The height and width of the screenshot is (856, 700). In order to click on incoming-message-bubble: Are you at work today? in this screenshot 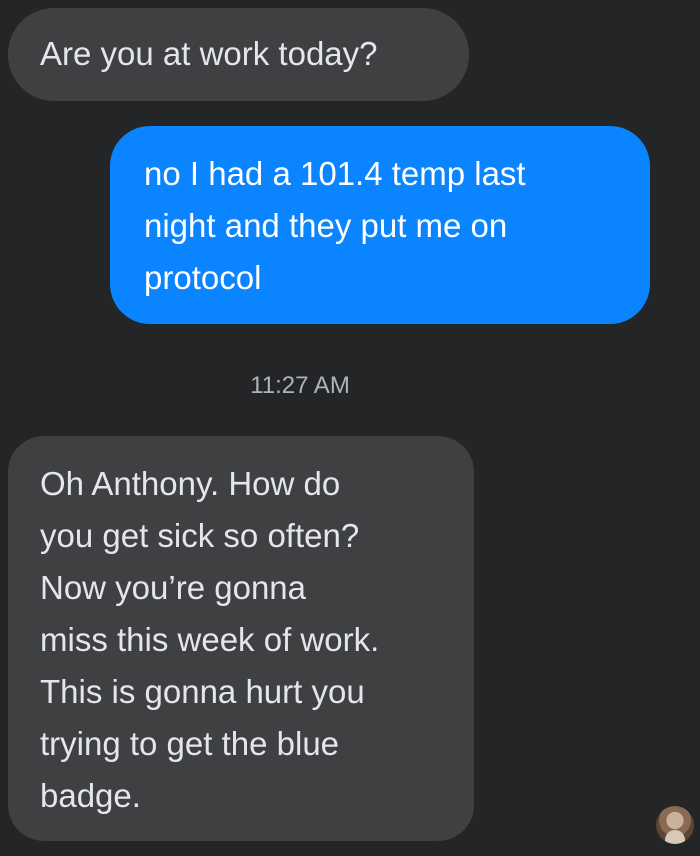, I will do `click(238, 54)`.